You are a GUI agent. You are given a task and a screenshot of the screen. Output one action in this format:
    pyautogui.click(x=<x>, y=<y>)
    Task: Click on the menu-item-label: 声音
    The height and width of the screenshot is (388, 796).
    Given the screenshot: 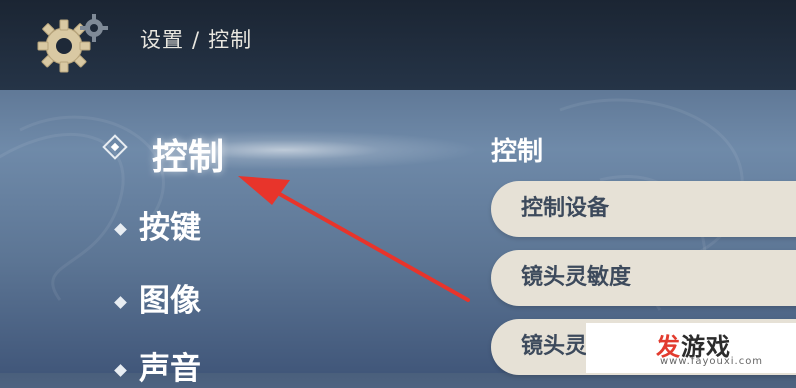 What is the action you would take?
    pyautogui.click(x=170, y=369)
    